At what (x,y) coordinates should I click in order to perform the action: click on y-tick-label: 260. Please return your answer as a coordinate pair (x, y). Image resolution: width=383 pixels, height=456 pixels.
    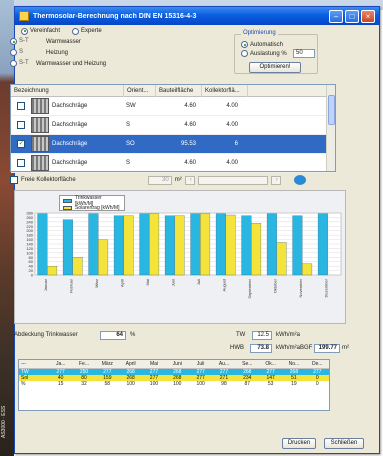
    Looking at the image, I should click on (29, 217).